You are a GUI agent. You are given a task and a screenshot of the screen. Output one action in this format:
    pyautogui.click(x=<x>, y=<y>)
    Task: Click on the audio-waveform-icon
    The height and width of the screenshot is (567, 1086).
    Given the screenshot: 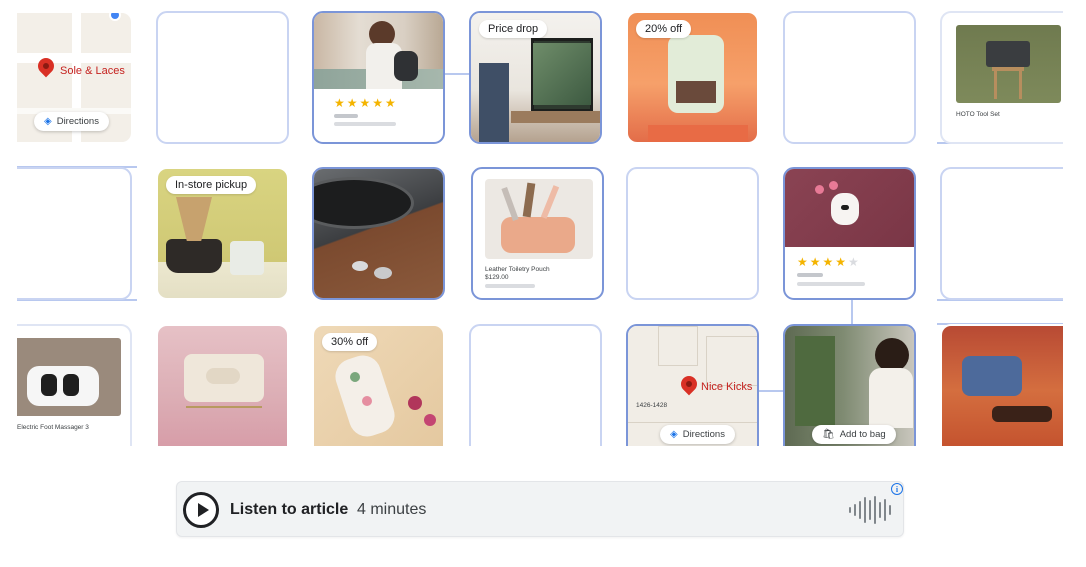 What is the action you would take?
    pyautogui.click(x=870, y=510)
    